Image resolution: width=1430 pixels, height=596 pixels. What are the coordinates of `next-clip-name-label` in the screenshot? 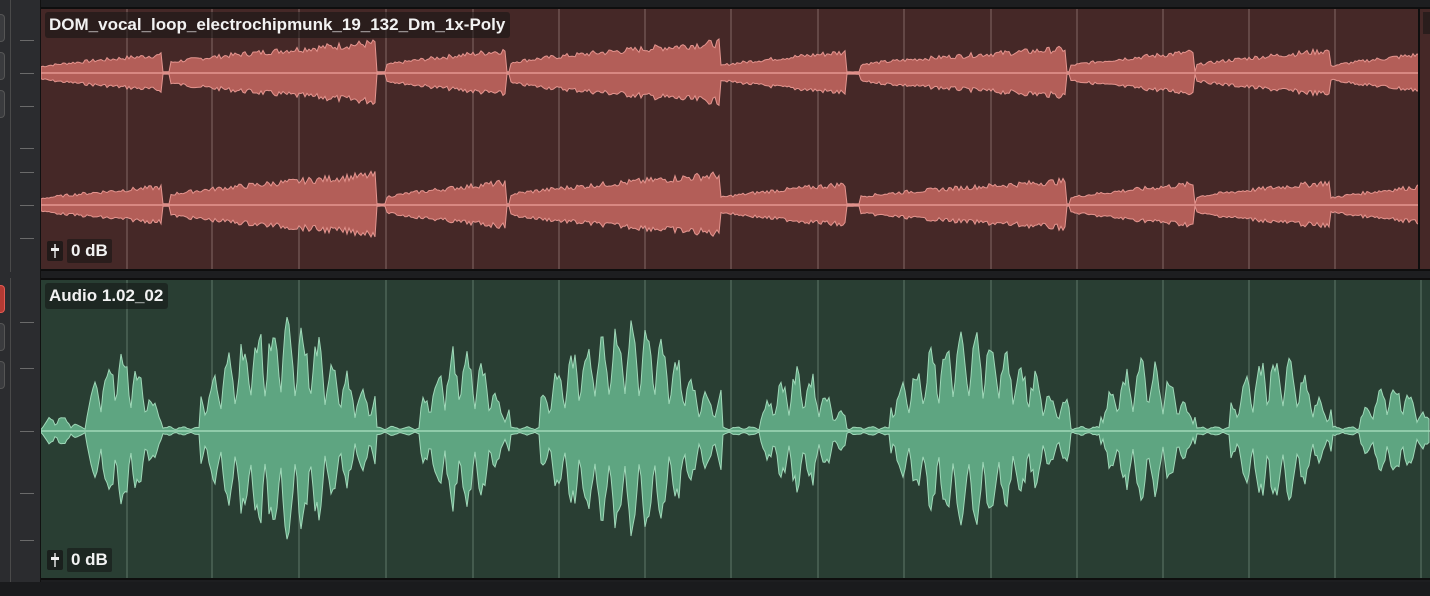 It's located at (1426, 23).